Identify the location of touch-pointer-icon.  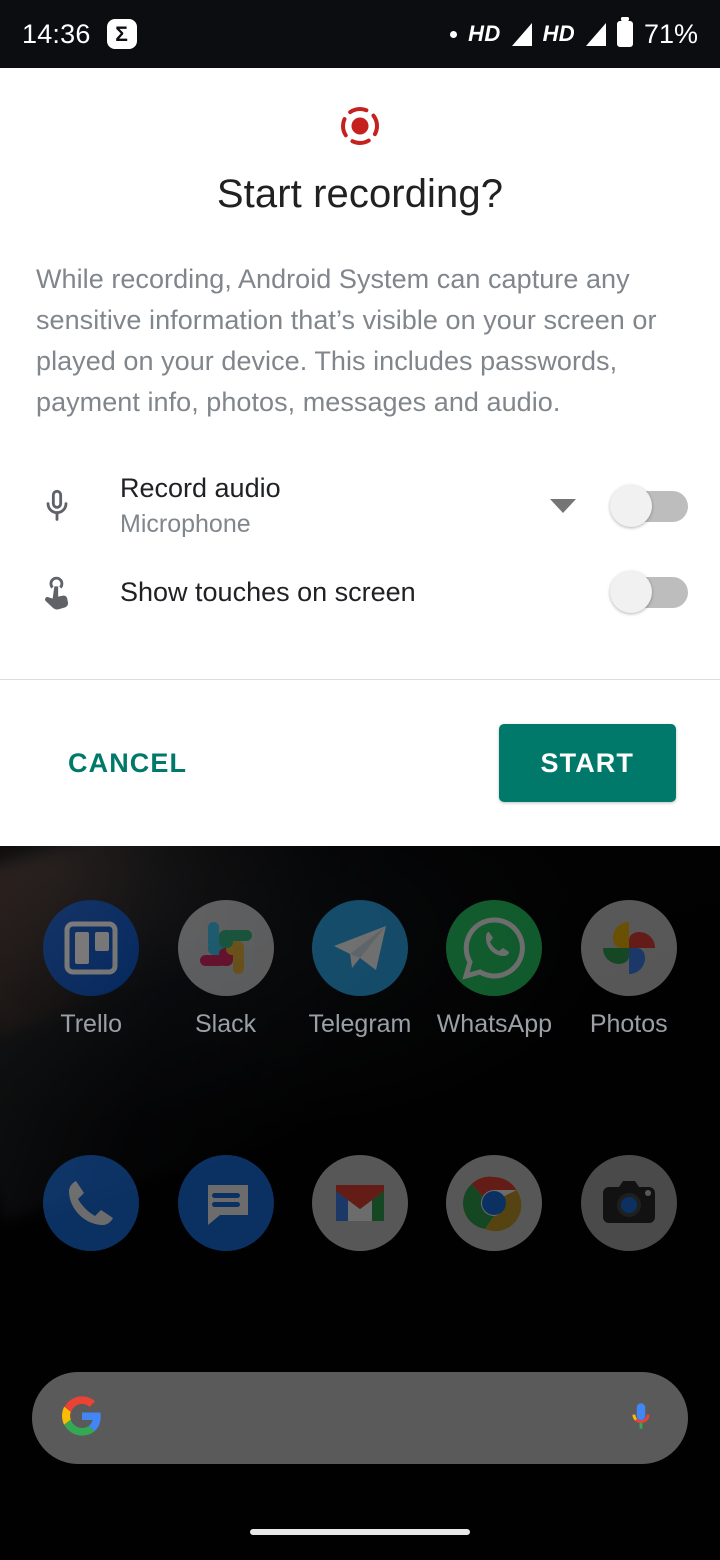
(57, 592).